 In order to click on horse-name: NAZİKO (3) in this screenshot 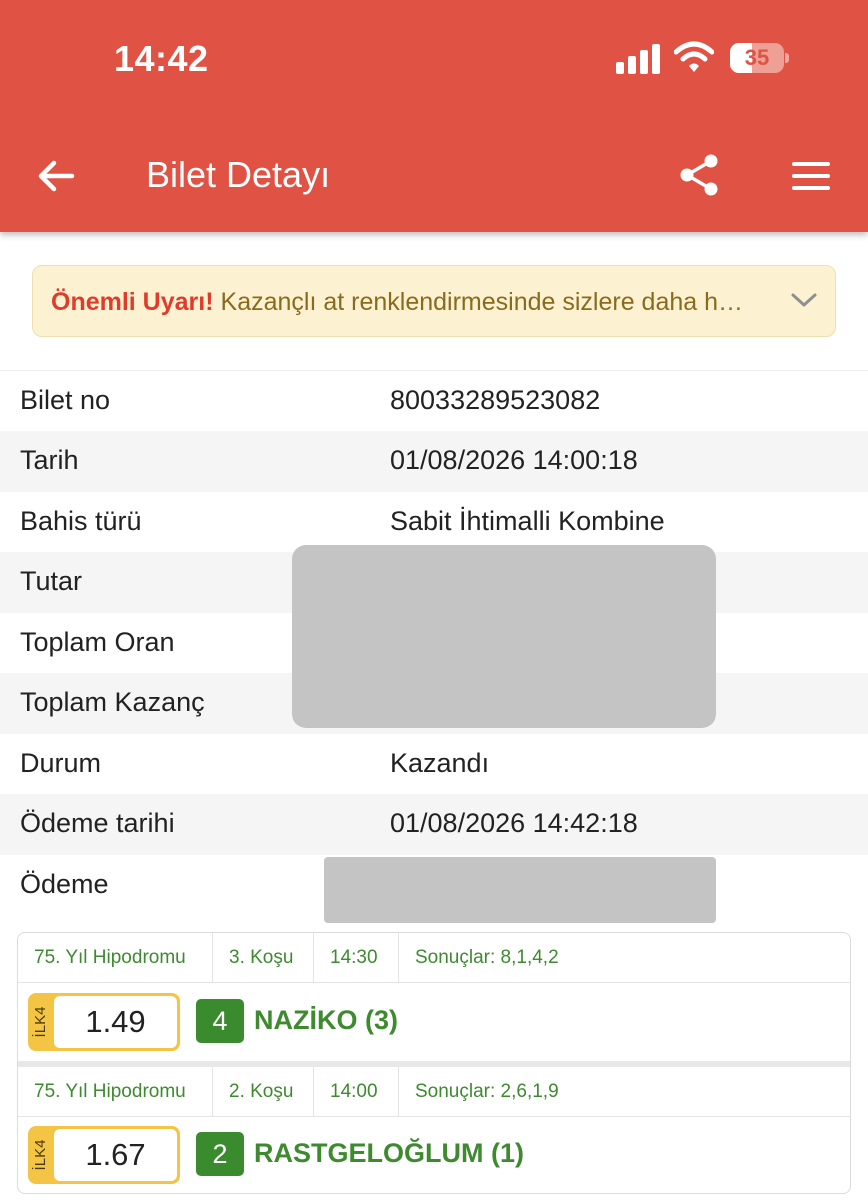, I will do `click(326, 1020)`.